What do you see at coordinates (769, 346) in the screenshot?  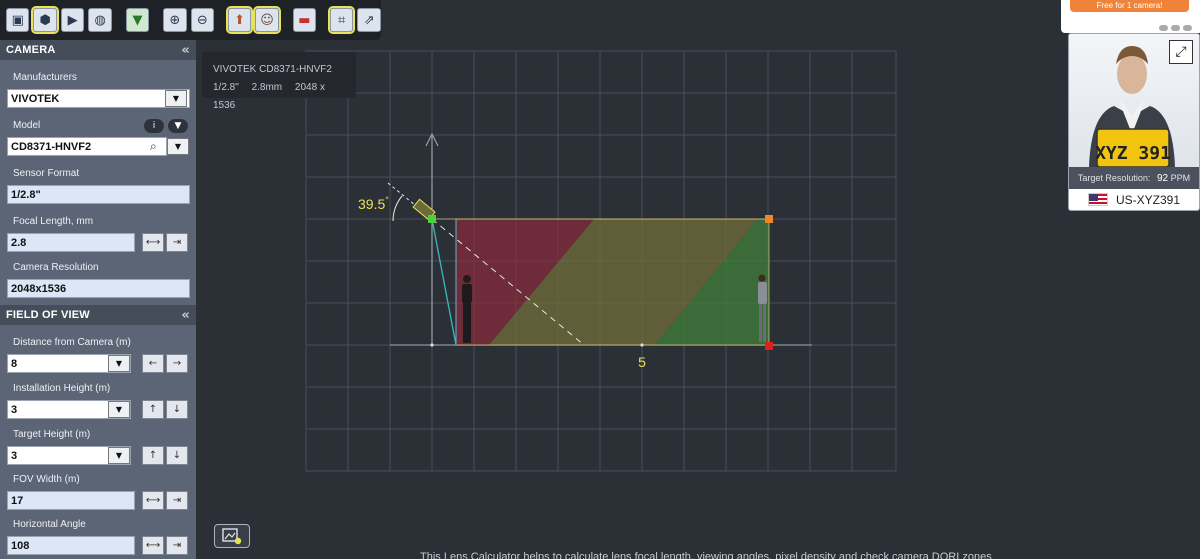 I see `far-bottom-handle` at bounding box center [769, 346].